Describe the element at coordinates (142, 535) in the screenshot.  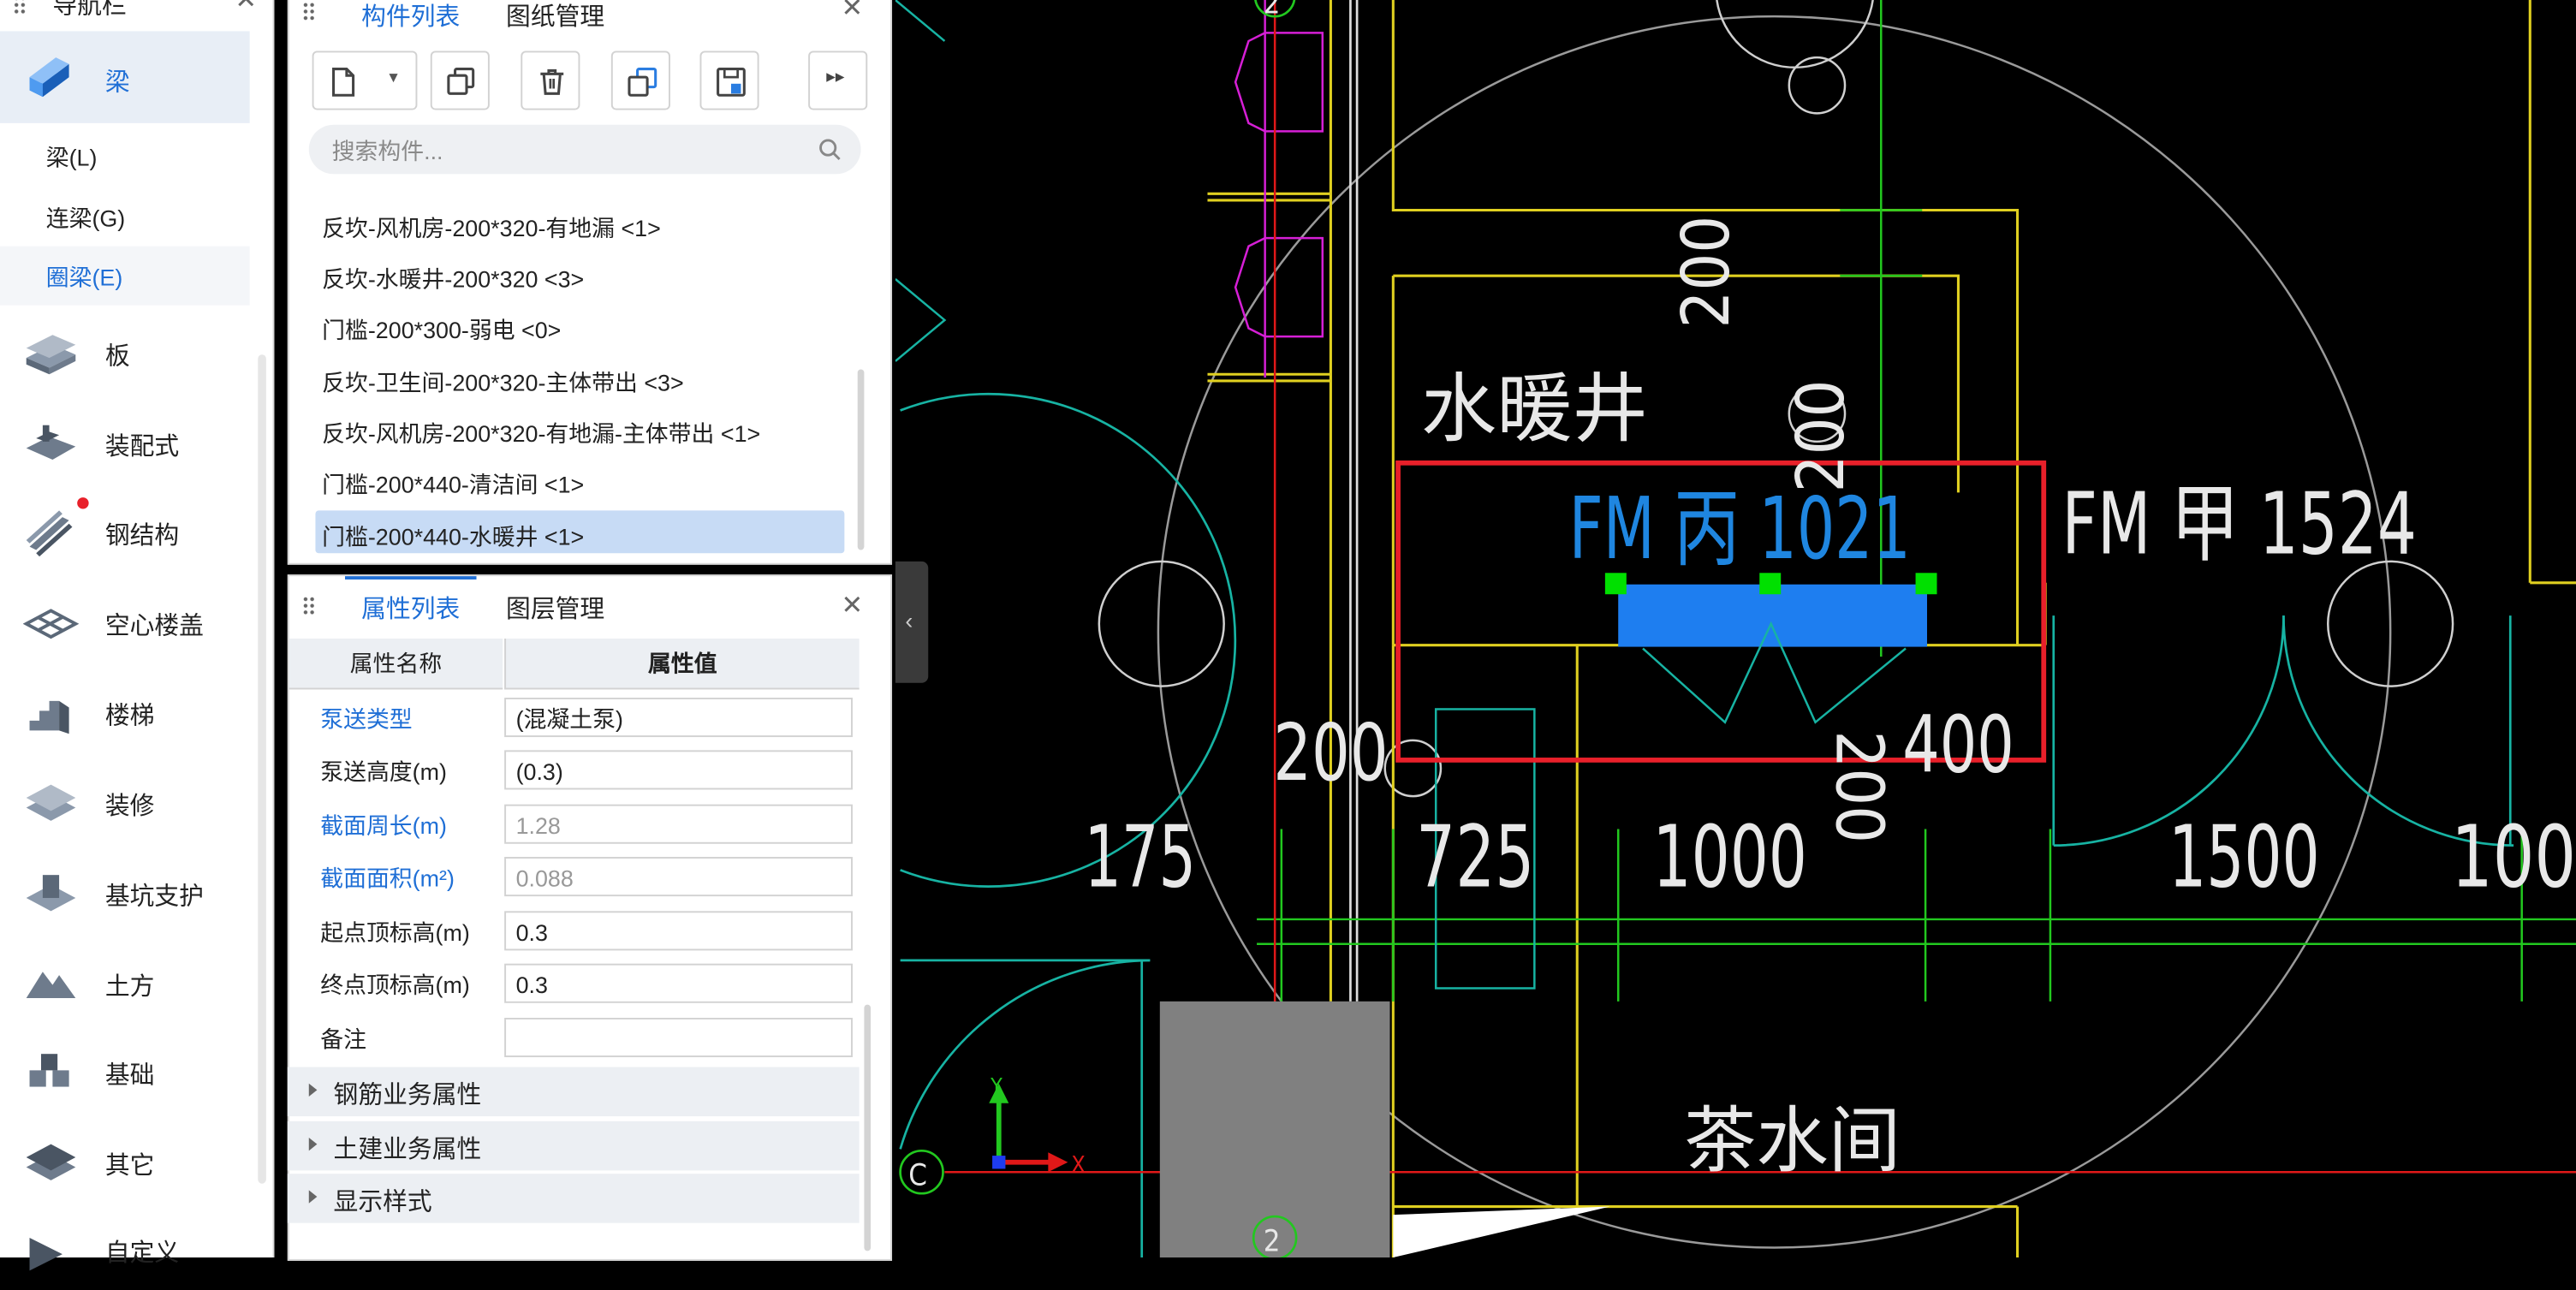
I see `nav-item-steel-label: 钢结构` at that location.